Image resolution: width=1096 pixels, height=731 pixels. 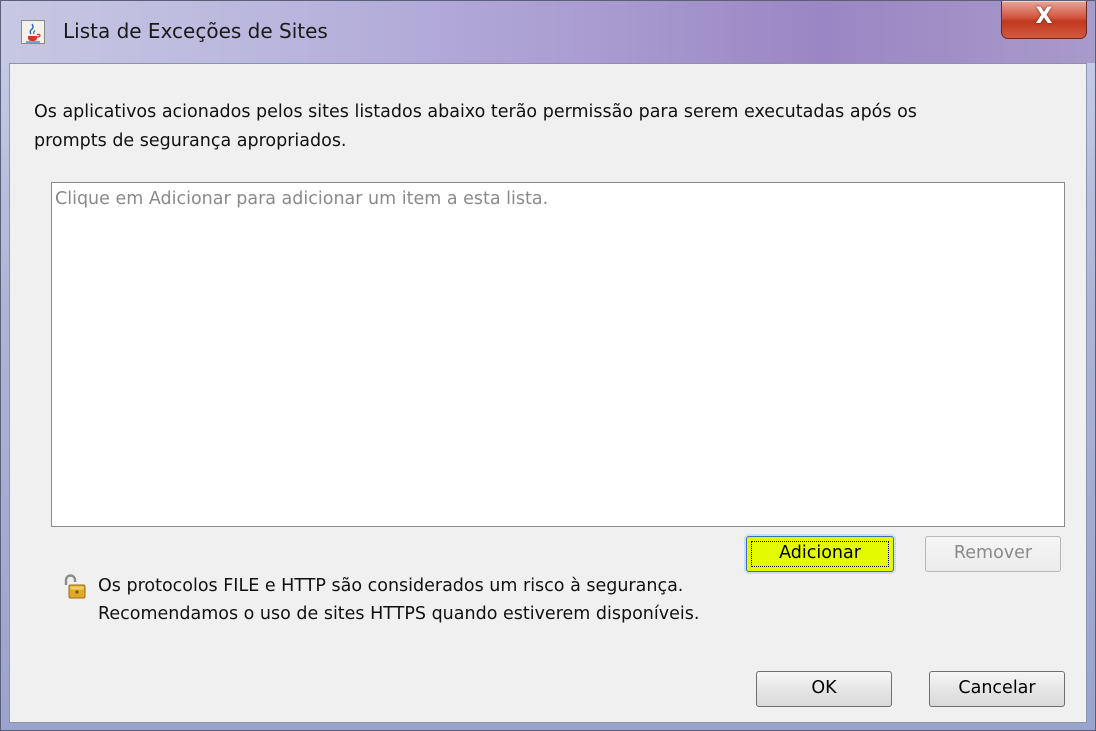 I want to click on cancel-button: Cancelar, so click(x=997, y=689).